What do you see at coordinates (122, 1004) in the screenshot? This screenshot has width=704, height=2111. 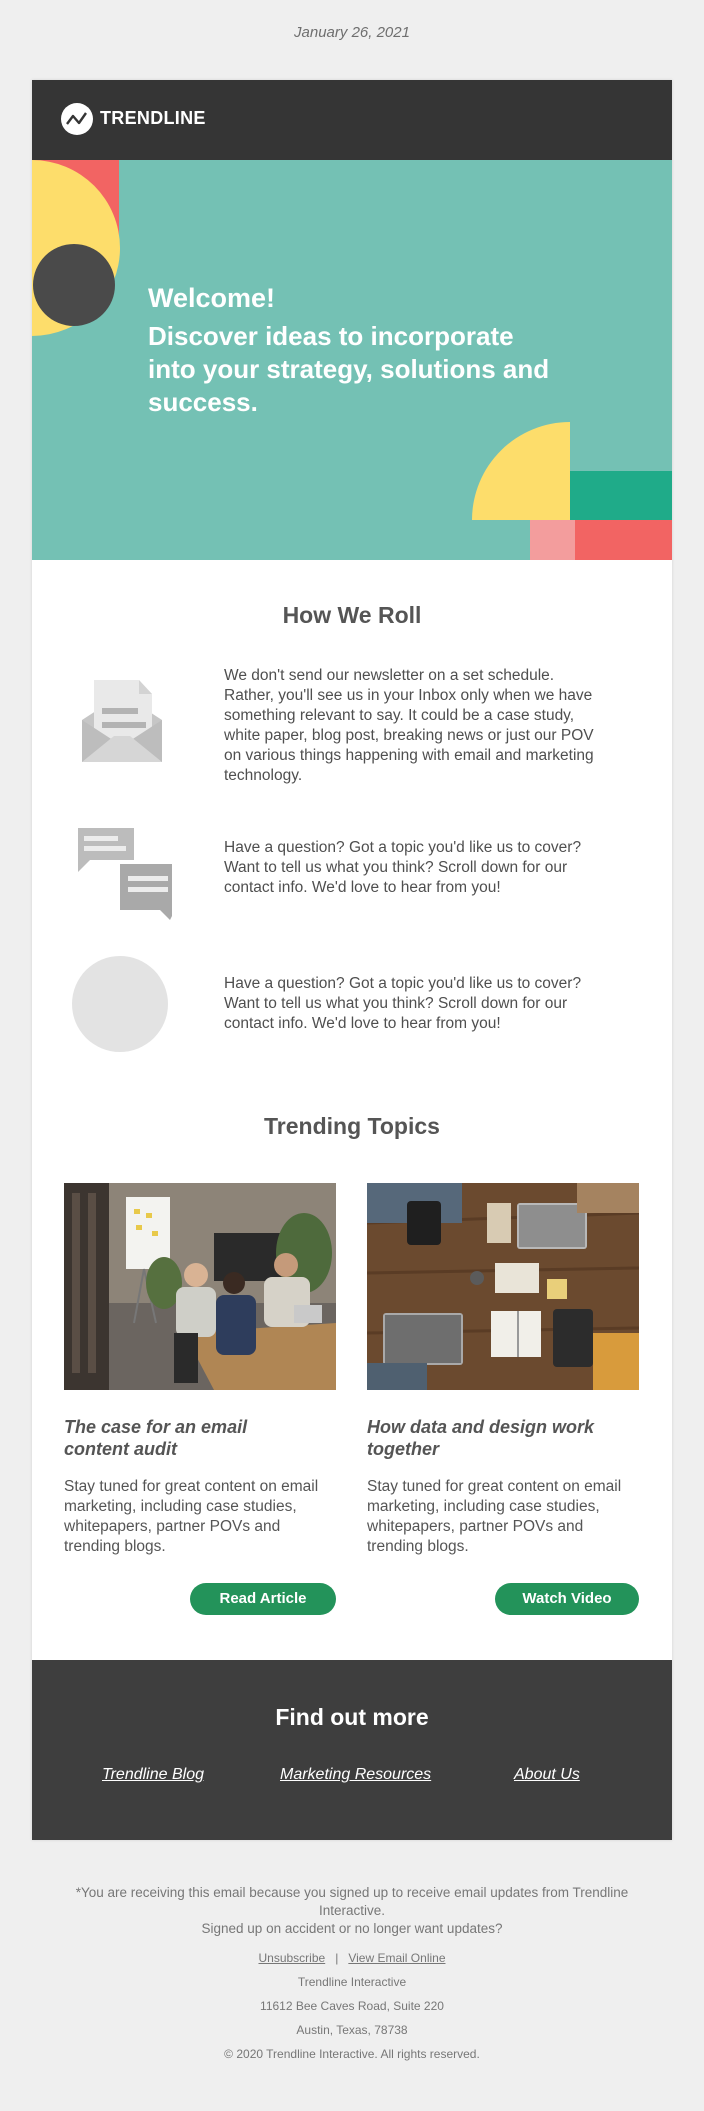 I see `circle-placeholder-icon` at bounding box center [122, 1004].